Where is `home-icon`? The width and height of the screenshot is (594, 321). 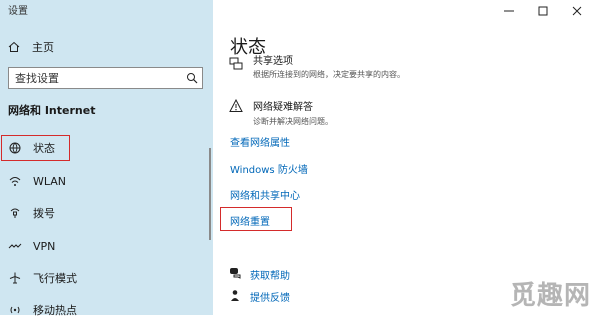
home-icon is located at coordinates (14, 47).